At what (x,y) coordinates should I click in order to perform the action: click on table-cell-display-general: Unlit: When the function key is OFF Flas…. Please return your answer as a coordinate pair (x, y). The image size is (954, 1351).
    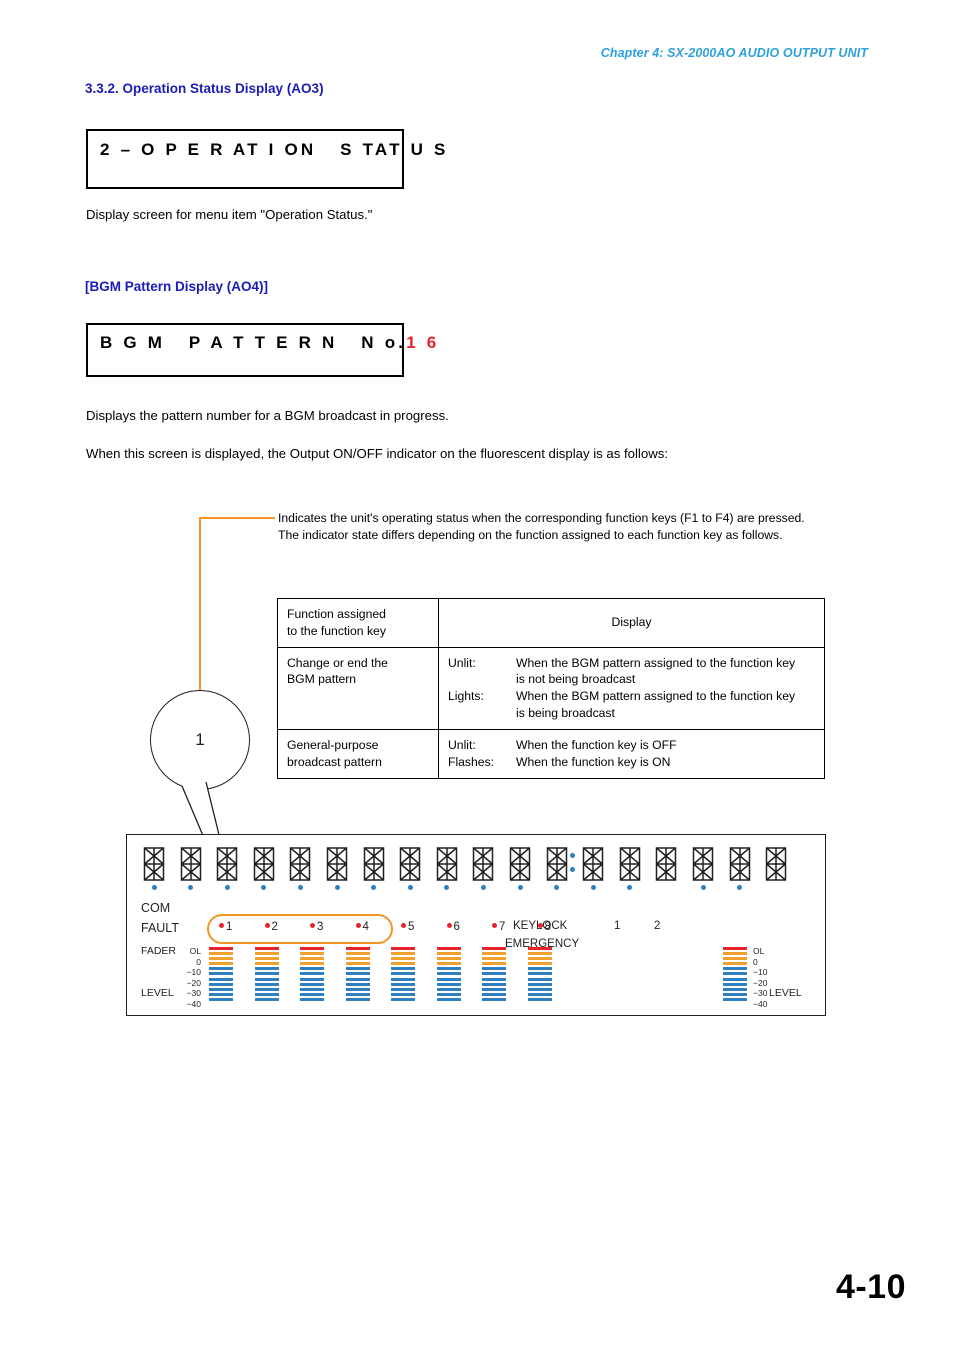
    Looking at the image, I should click on (631, 753).